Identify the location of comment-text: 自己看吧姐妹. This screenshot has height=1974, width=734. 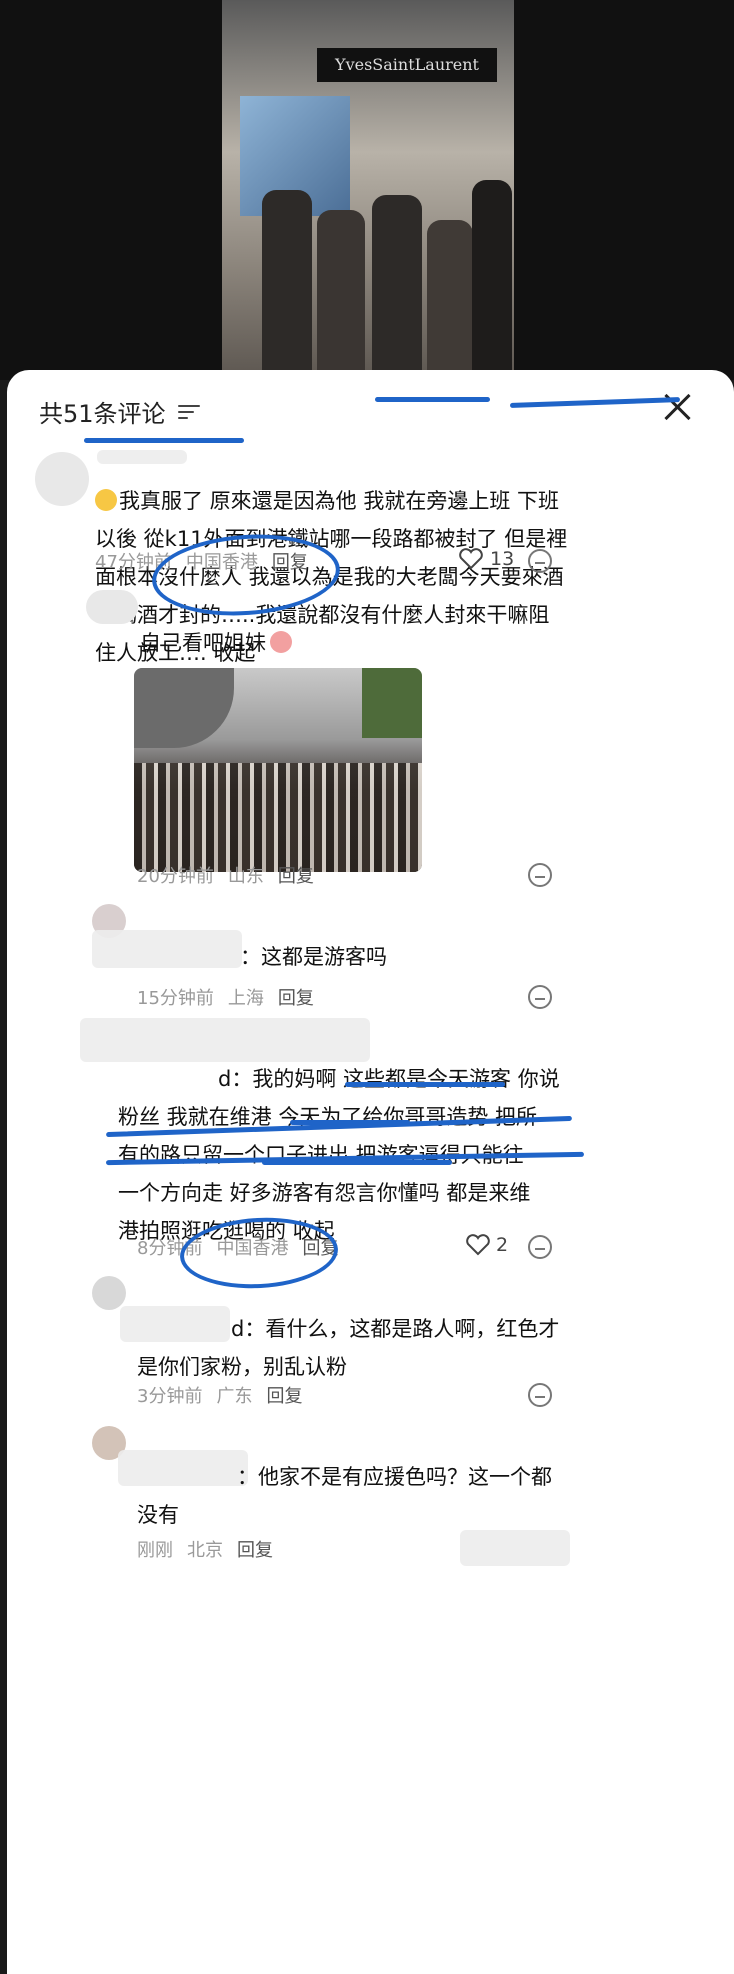
(217, 643).